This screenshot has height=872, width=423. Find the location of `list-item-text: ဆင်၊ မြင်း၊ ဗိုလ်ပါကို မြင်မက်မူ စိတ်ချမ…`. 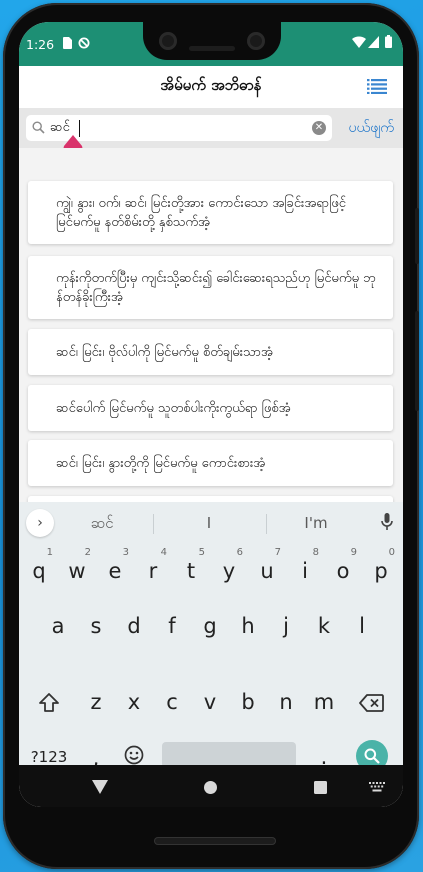

list-item-text: ဆင်၊ မြင်း၊ ဗိုလ်ပါကို မြင်မက်မူ စိတ်ချမ… is located at coordinates (164, 352).